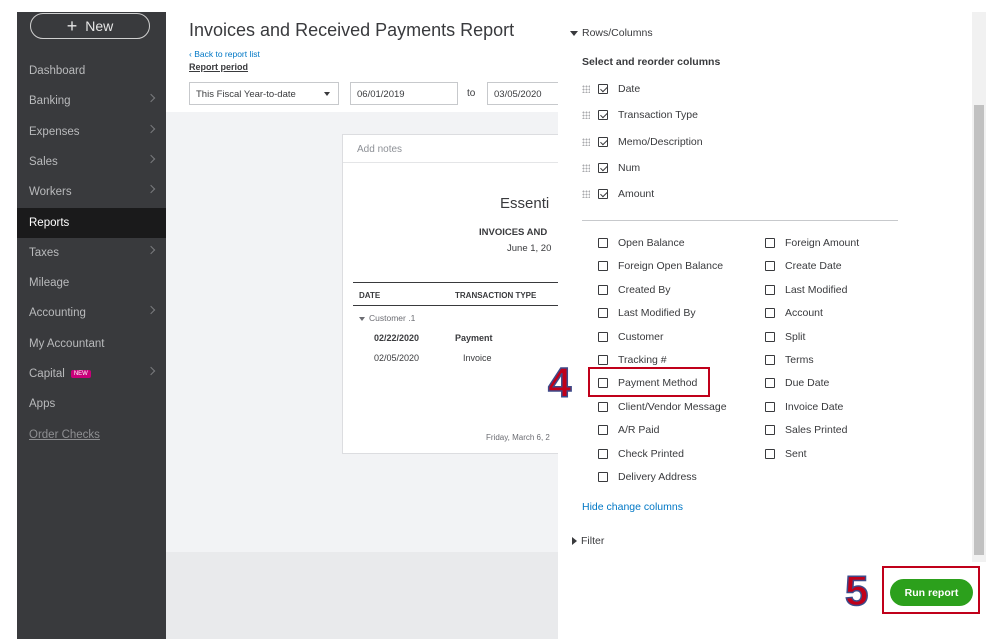 This screenshot has width=999, height=639. Describe the element at coordinates (813, 266) in the screenshot. I see `column-option-label: Create Date` at that location.